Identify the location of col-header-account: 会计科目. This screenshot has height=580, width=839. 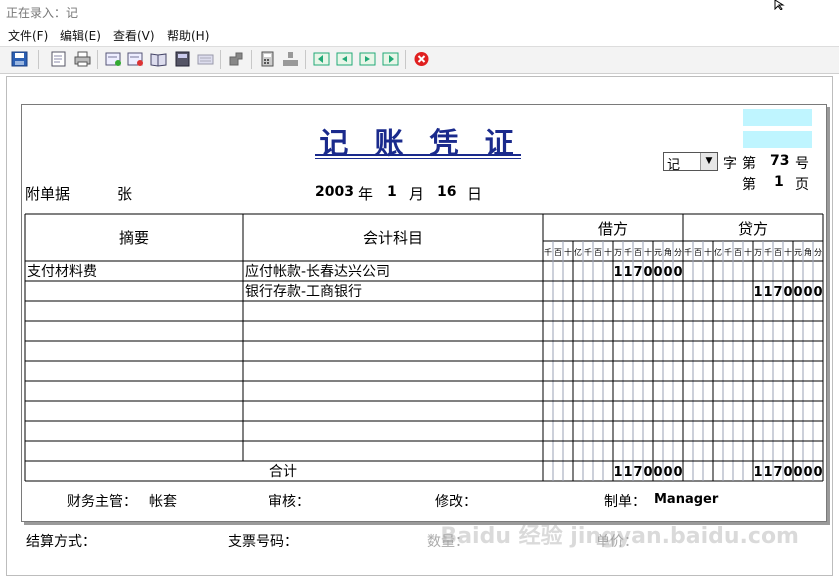
(393, 238).